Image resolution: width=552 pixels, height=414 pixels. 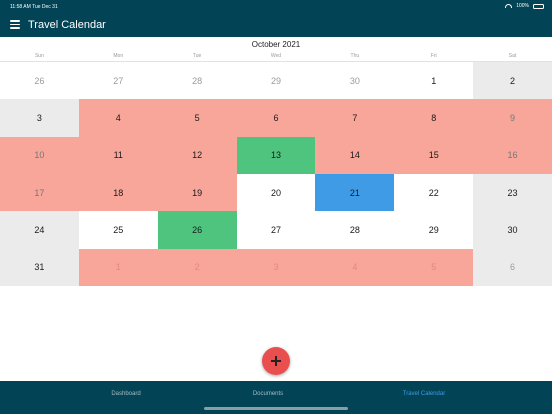 What do you see at coordinates (118, 193) in the screenshot?
I see `calendar-day-cell: 18` at bounding box center [118, 193].